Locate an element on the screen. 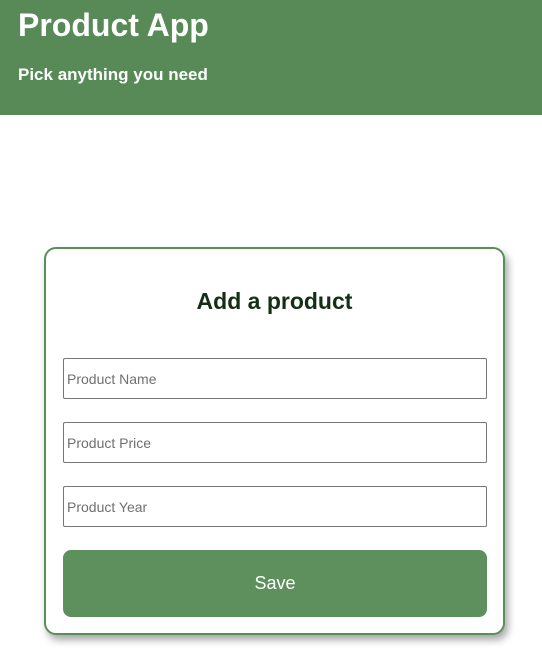 The height and width of the screenshot is (652, 542). app-subtitle: Pick anything you need is located at coordinates (113, 74).